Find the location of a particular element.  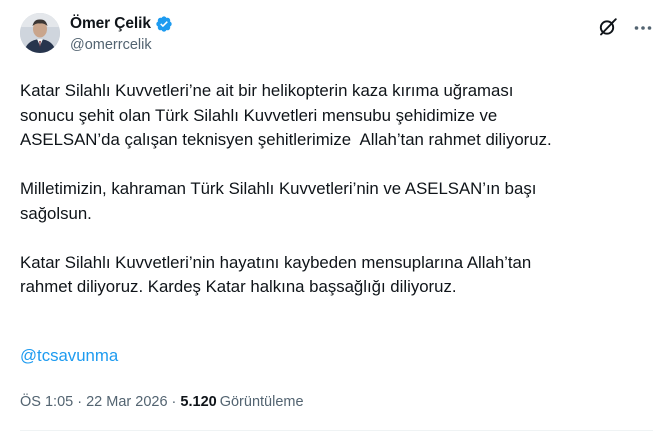

author-display-name: Ömer Çelik is located at coordinates (110, 24).